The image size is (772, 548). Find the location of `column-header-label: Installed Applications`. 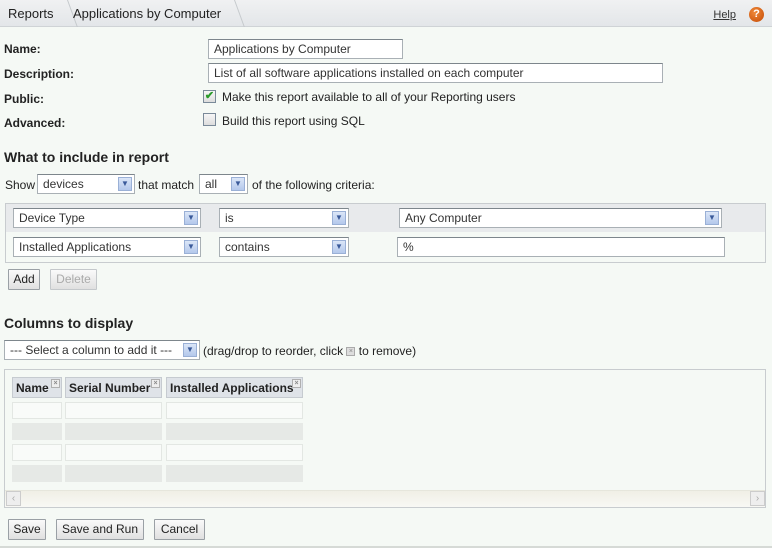

column-header-label: Installed Applications is located at coordinates (232, 388).